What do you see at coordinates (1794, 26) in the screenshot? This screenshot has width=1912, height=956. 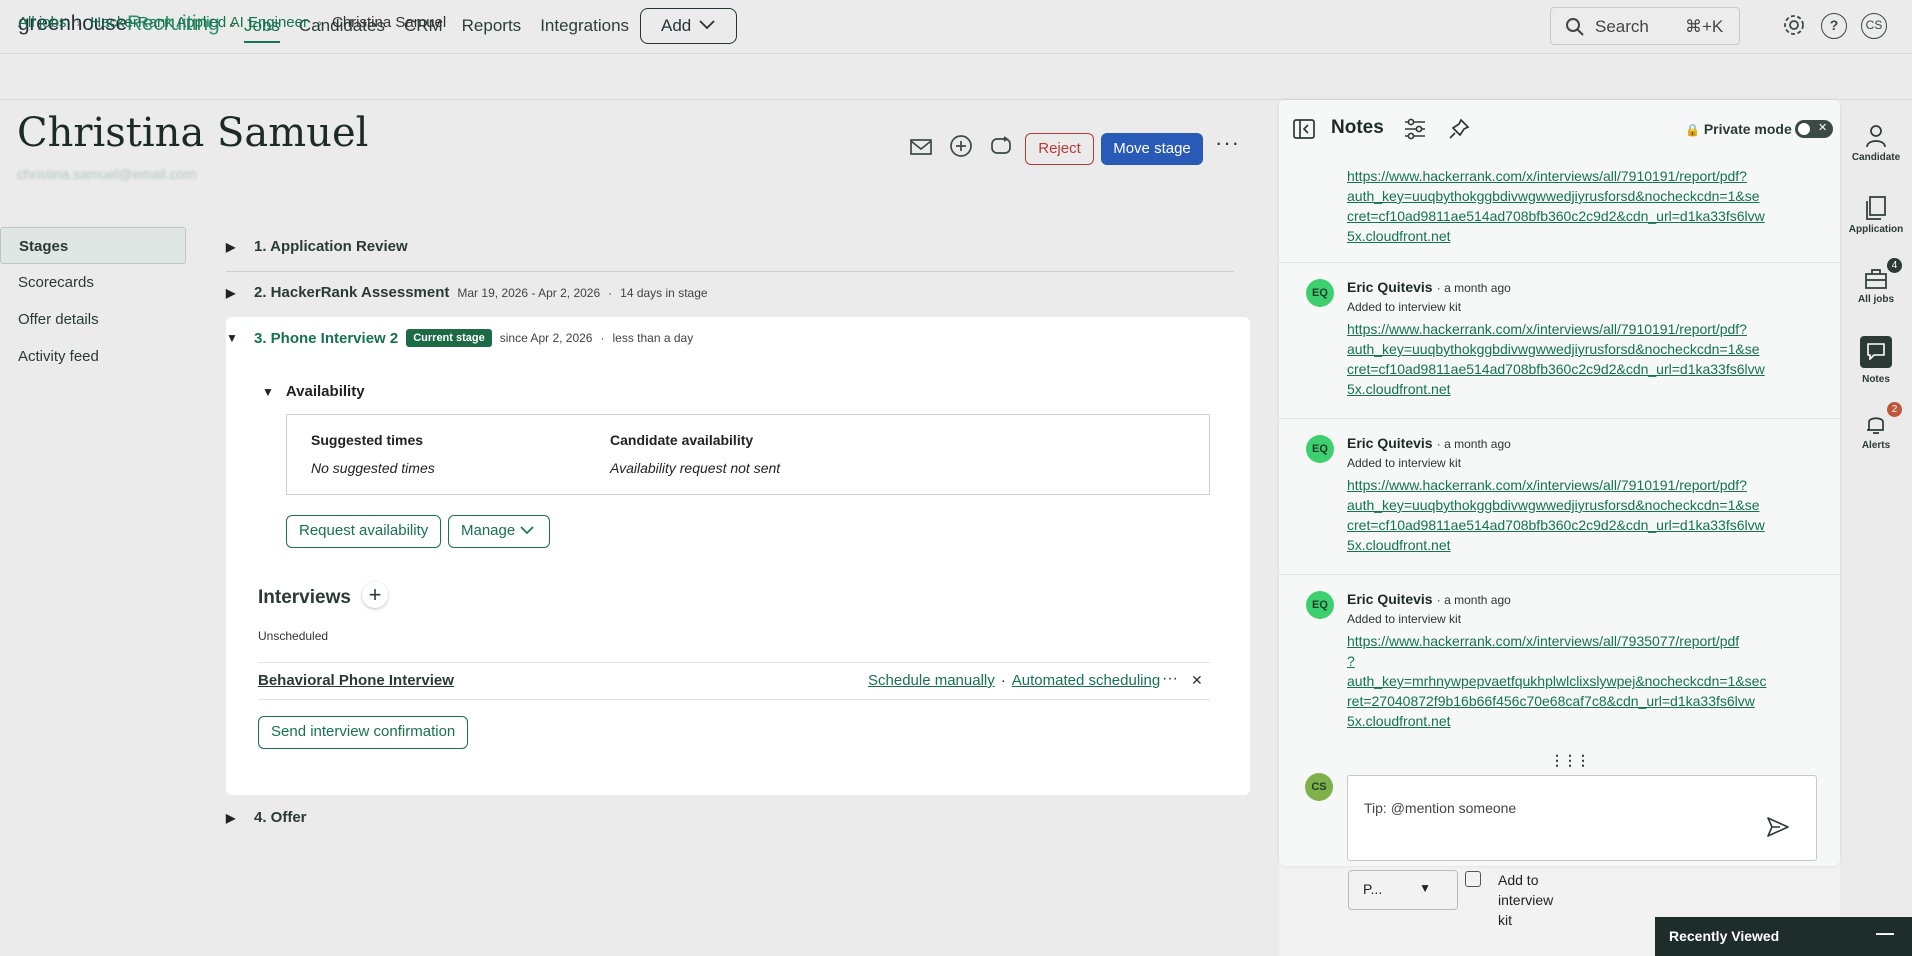 I see `gear-icon` at bounding box center [1794, 26].